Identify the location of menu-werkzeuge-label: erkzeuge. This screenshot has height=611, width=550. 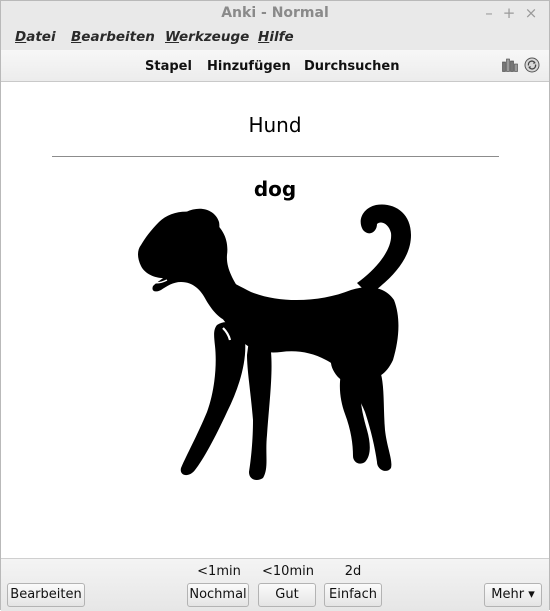
(214, 37).